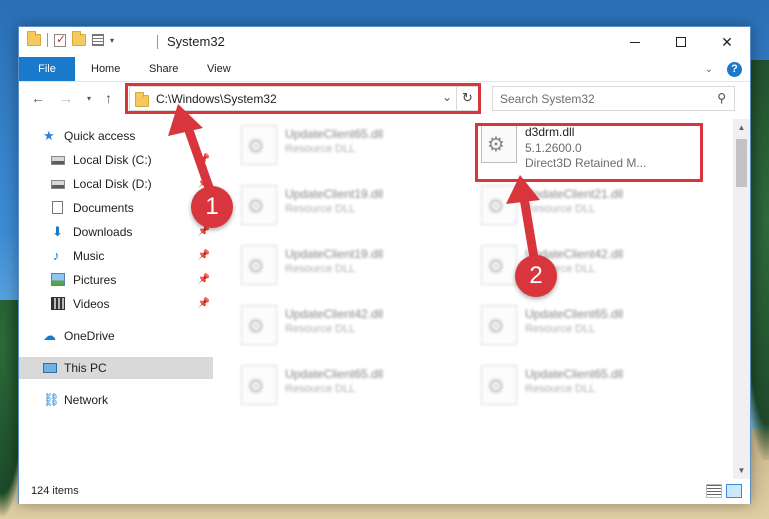 Image resolution: width=769 pixels, height=519 pixels. Describe the element at coordinates (334, 314) in the screenshot. I see `file-name: UpdateClient42.dll` at that location.